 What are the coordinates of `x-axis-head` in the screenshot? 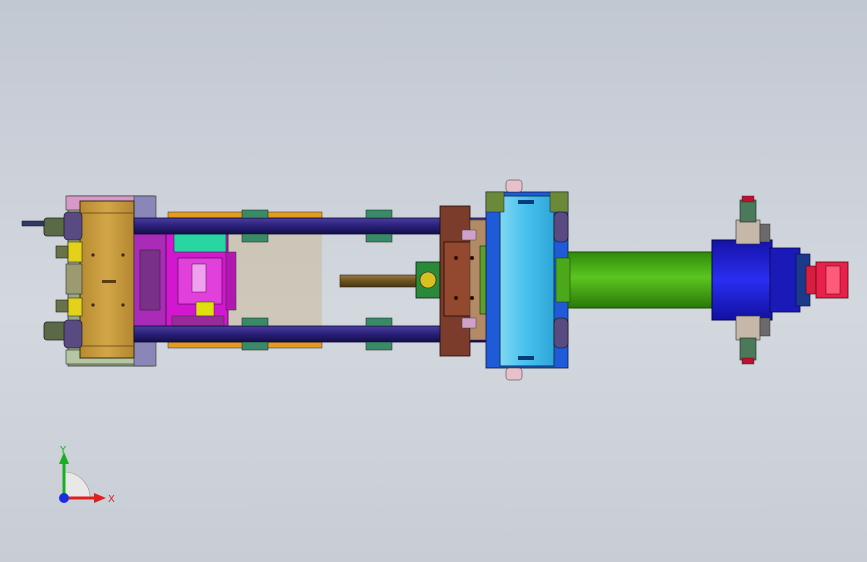 It's located at (100, 498).